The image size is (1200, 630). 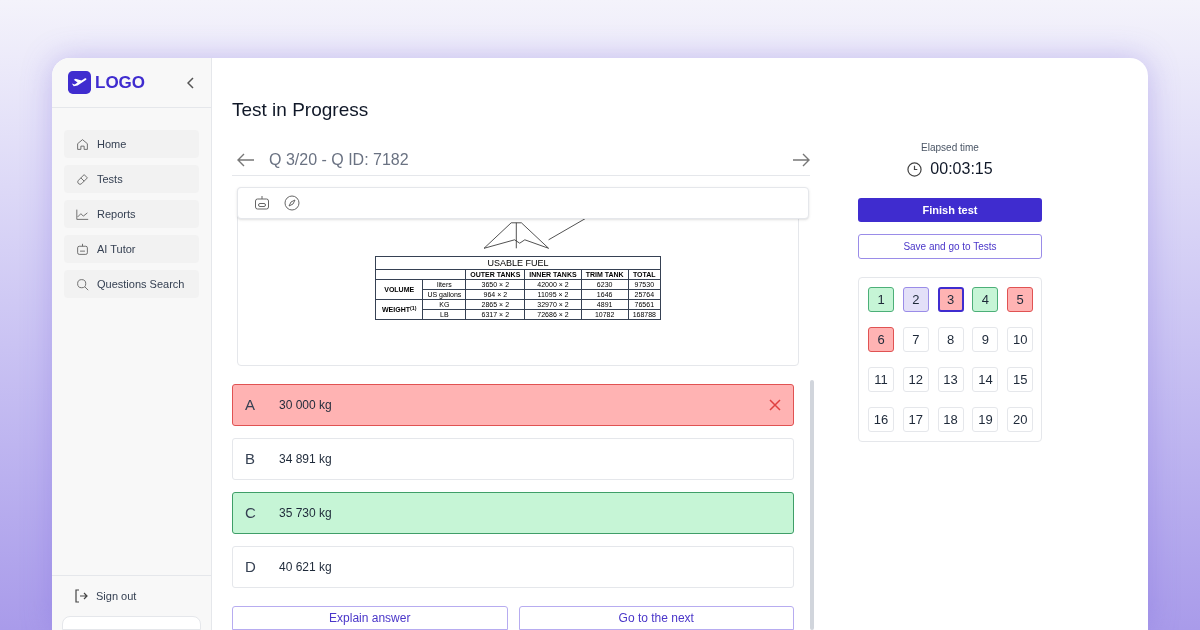 I want to click on question-number-button: 12, so click(x=915, y=379).